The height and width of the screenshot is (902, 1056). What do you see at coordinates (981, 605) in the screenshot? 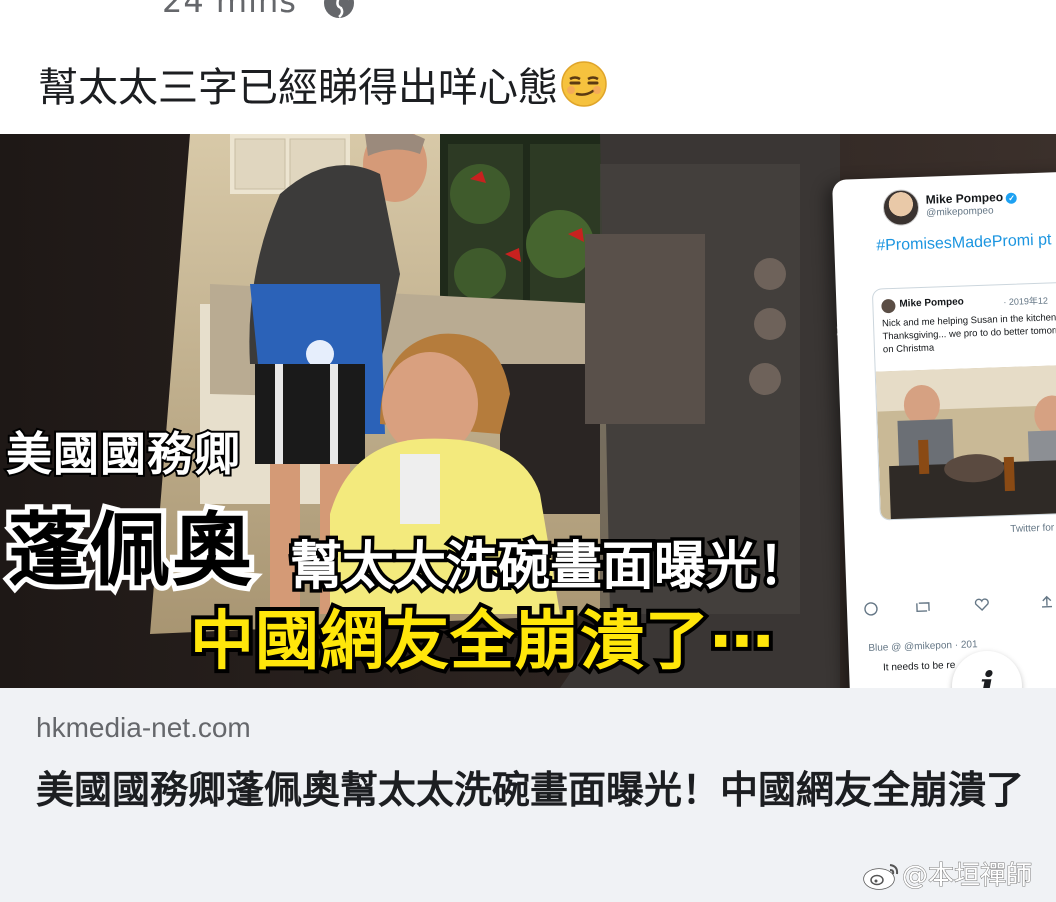
I see `like-icon` at bounding box center [981, 605].